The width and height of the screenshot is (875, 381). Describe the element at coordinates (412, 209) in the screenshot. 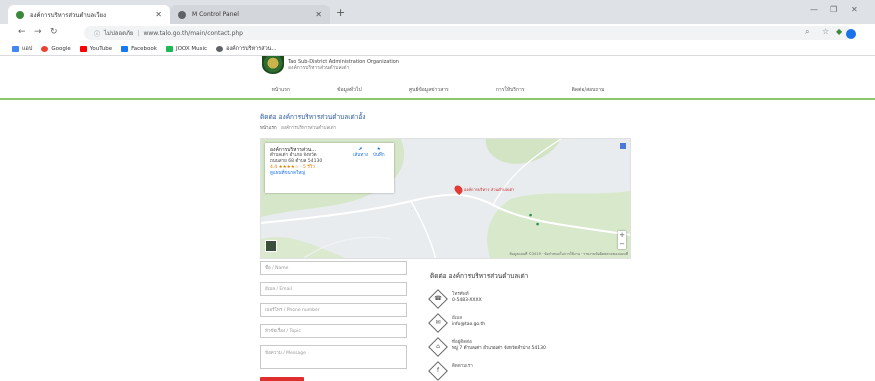

I see `map-place-label: ·` at that location.